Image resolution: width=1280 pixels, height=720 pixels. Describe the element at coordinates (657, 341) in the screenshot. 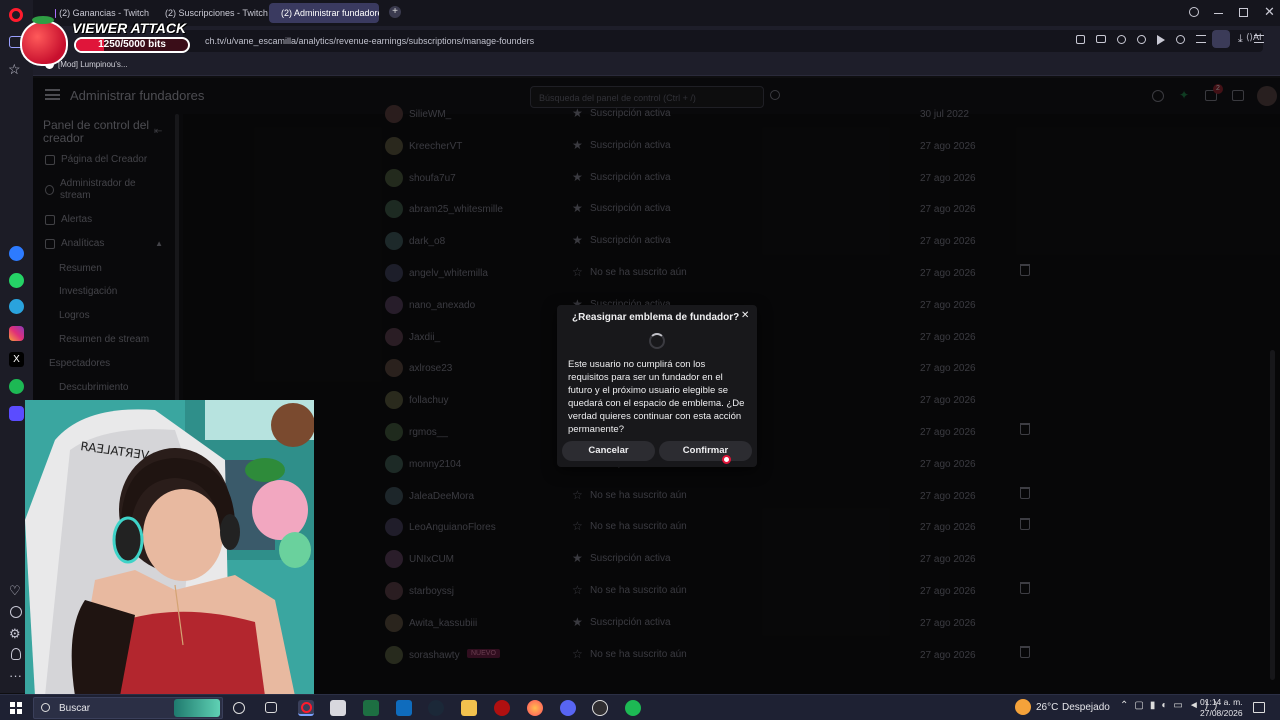

I see `loading-spinner-icon` at that location.